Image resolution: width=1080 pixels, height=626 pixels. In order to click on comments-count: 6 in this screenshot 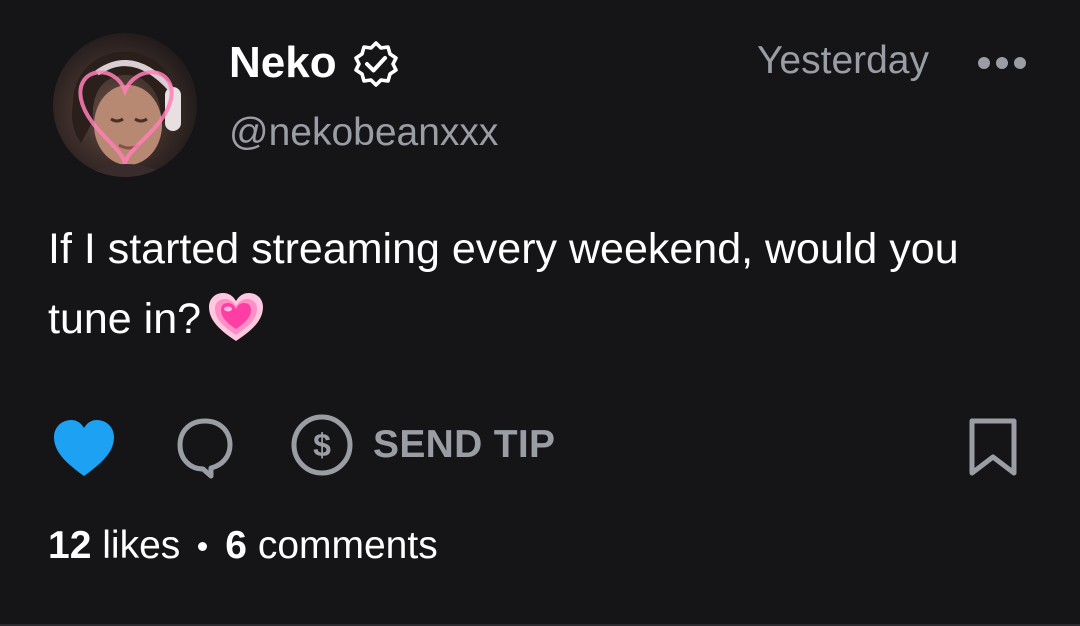, I will do `click(236, 546)`.